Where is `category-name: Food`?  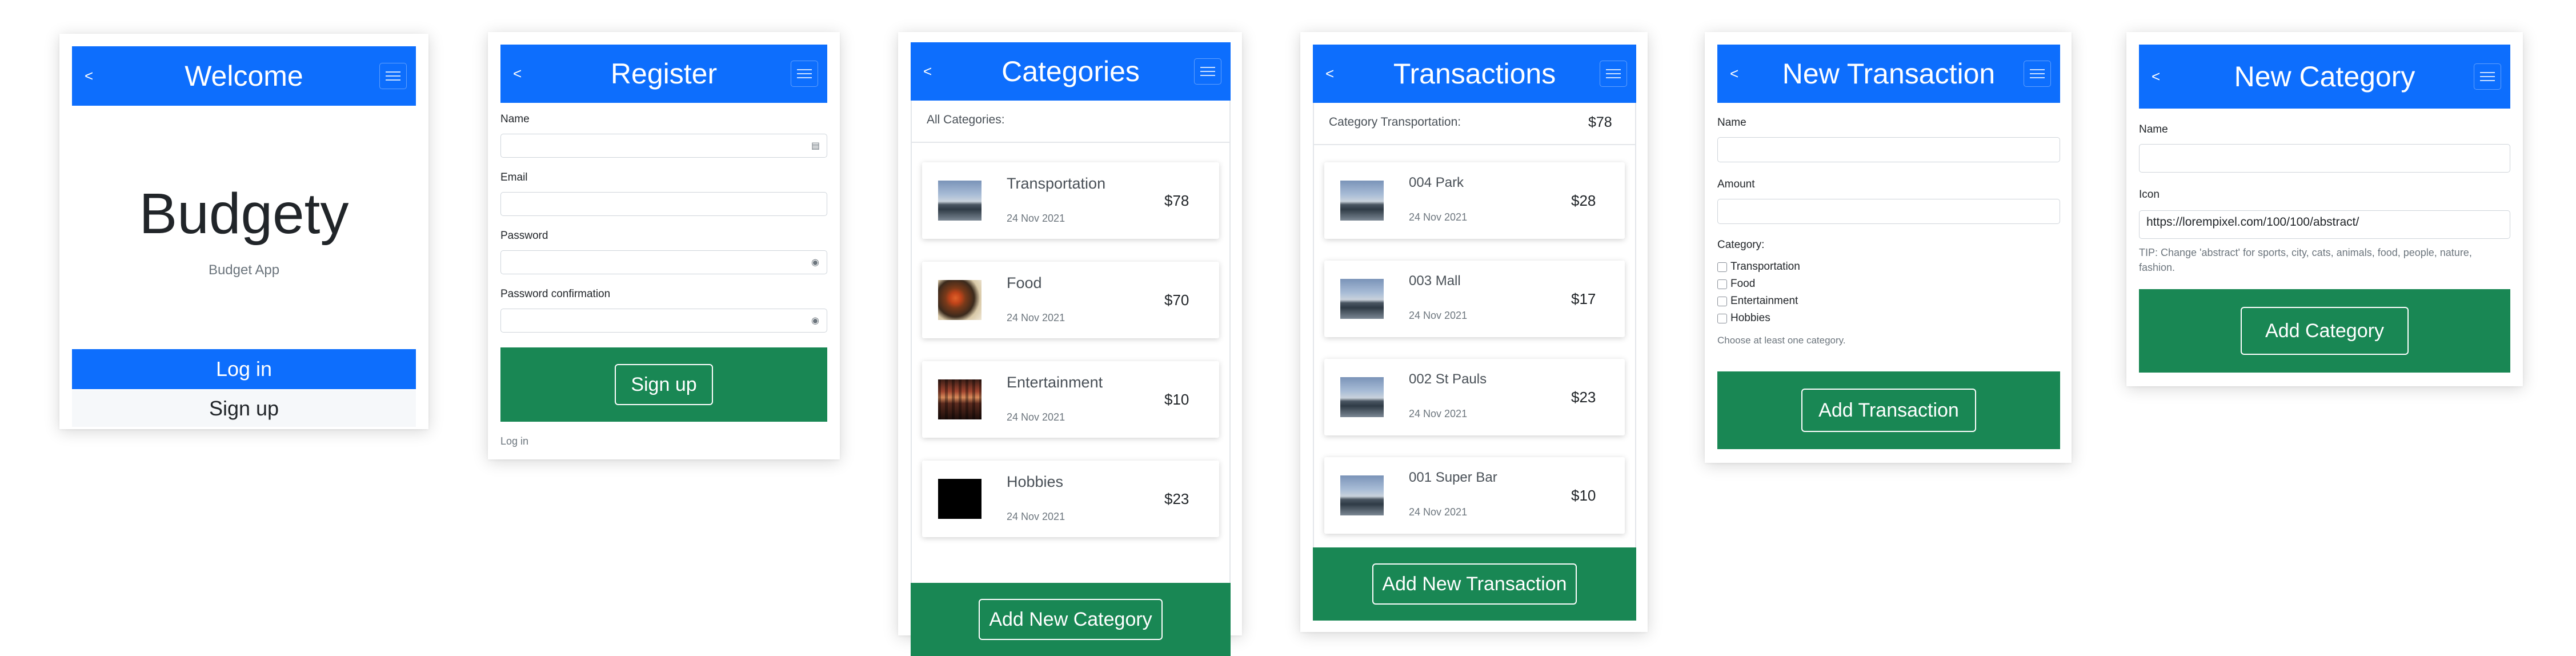 category-name: Food is located at coordinates (1024, 282).